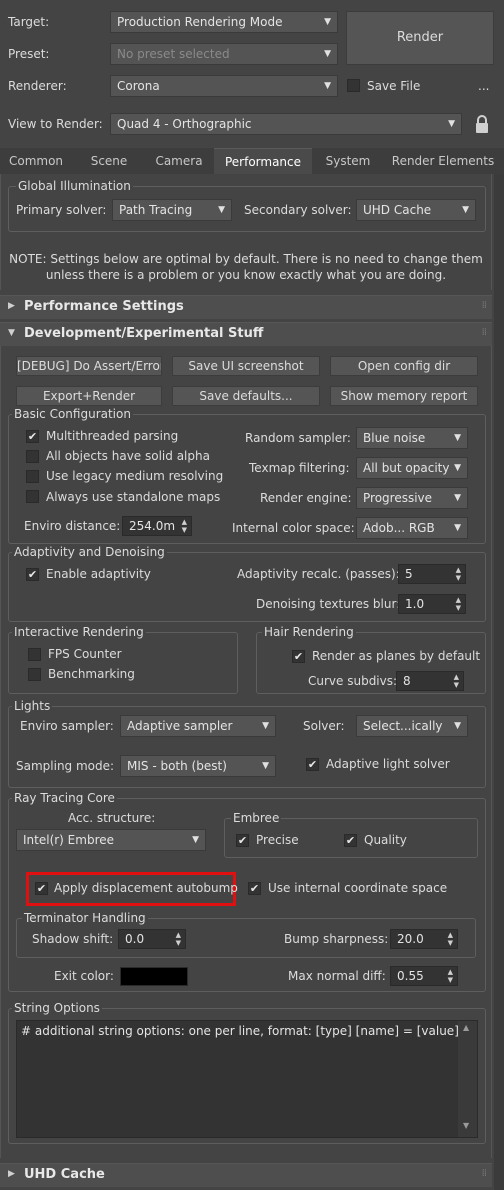 The height and width of the screenshot is (1190, 504). Describe the element at coordinates (224, 54) in the screenshot. I see `preset-dropdown: No preset selected ▼` at that location.